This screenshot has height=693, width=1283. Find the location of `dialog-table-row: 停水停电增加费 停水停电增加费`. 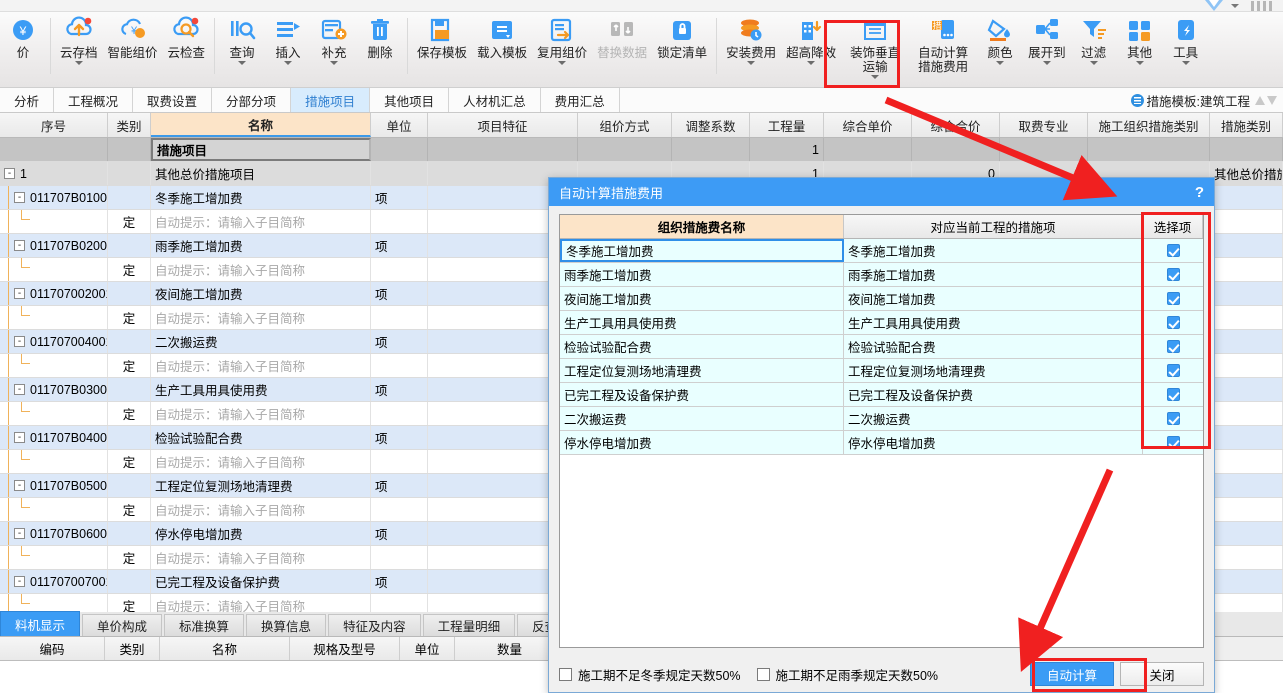

dialog-table-row: 停水停电增加费 停水停电增加费 is located at coordinates (881, 443).